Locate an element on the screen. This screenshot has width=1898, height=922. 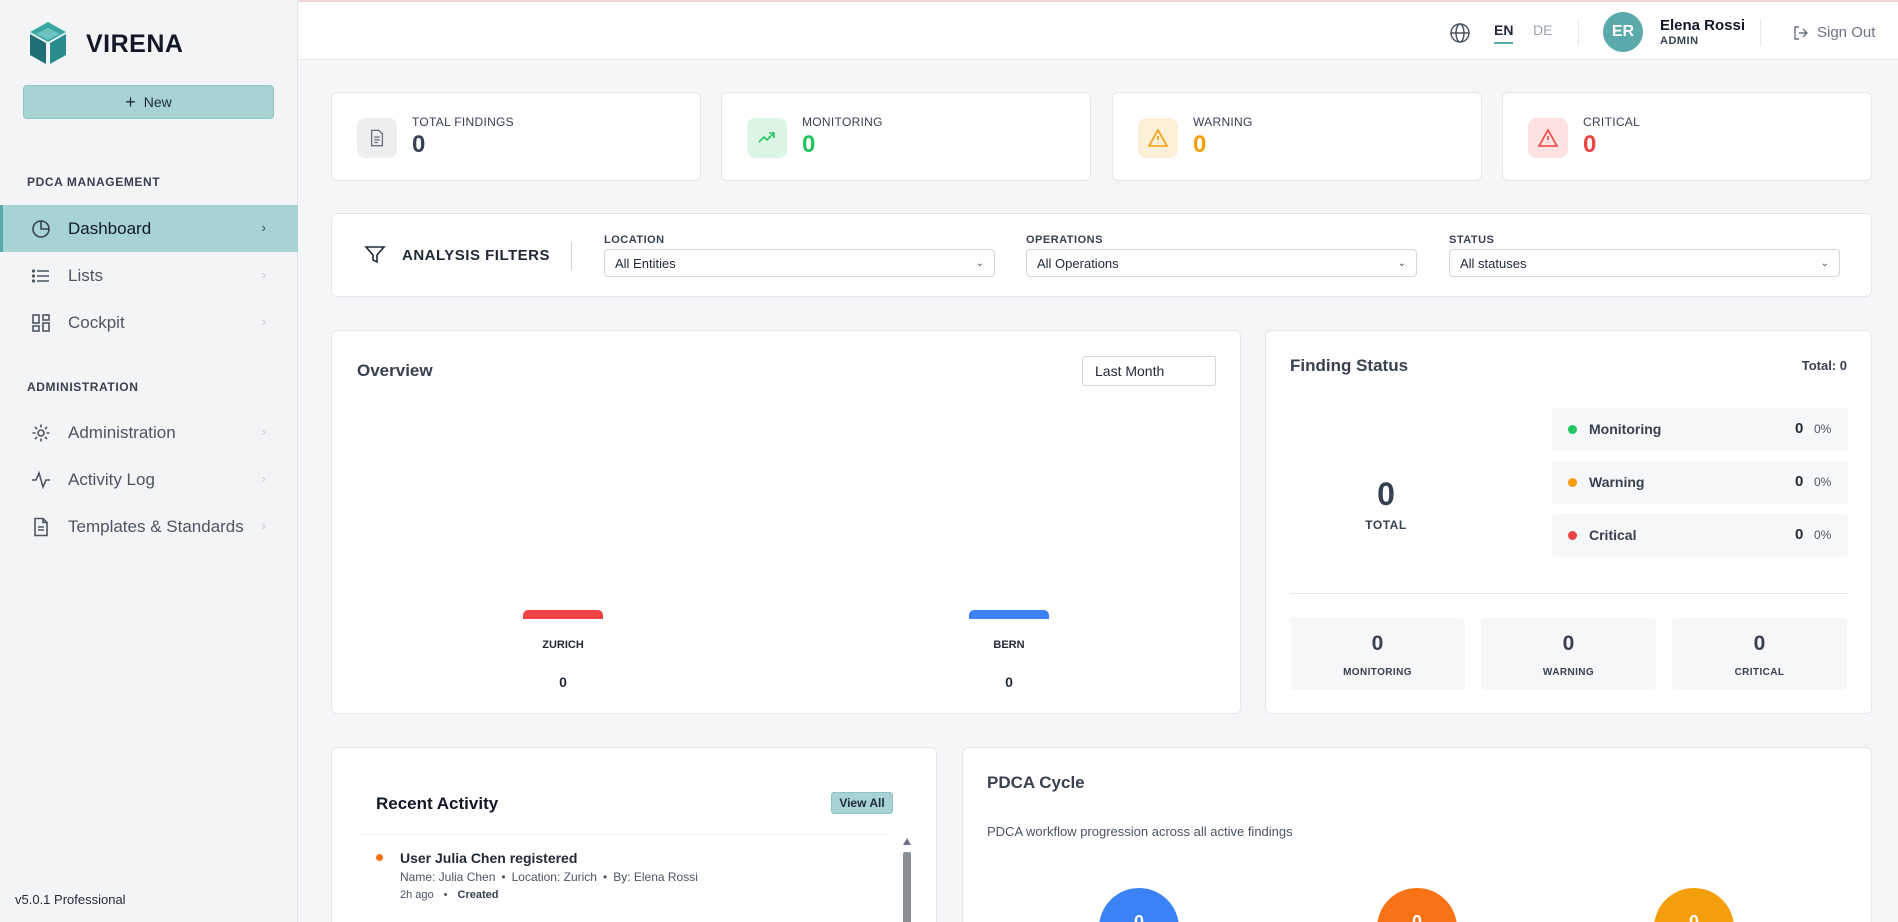
scroll-thumb is located at coordinates (907, 887).